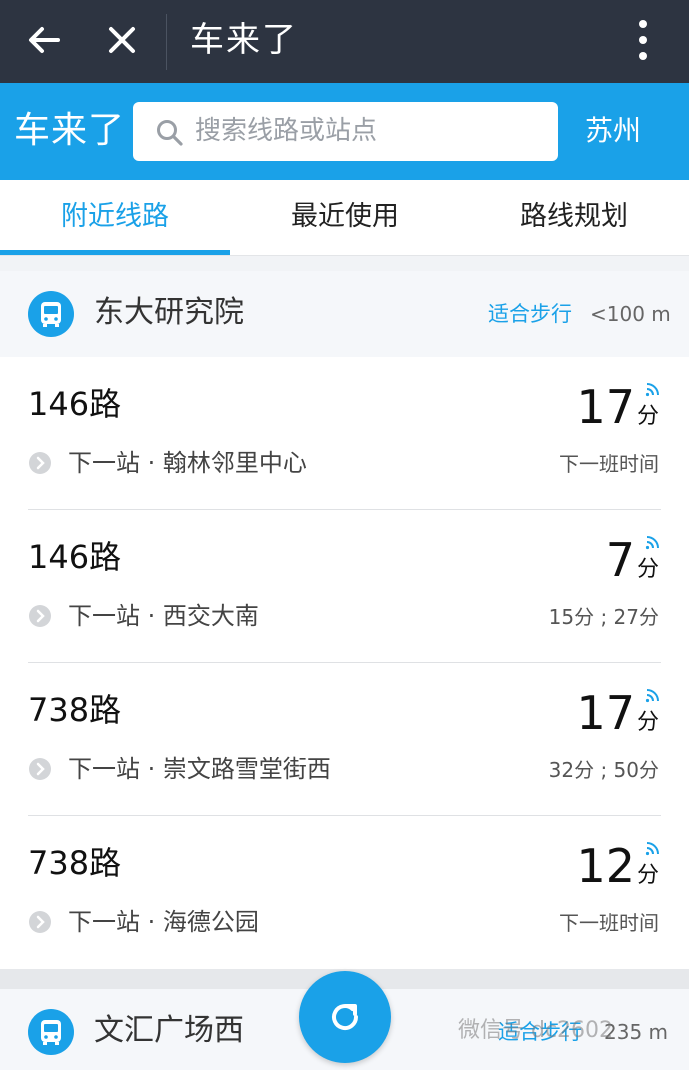  I want to click on wechat-watermark: 微信号 dc2602, so click(536, 1030).